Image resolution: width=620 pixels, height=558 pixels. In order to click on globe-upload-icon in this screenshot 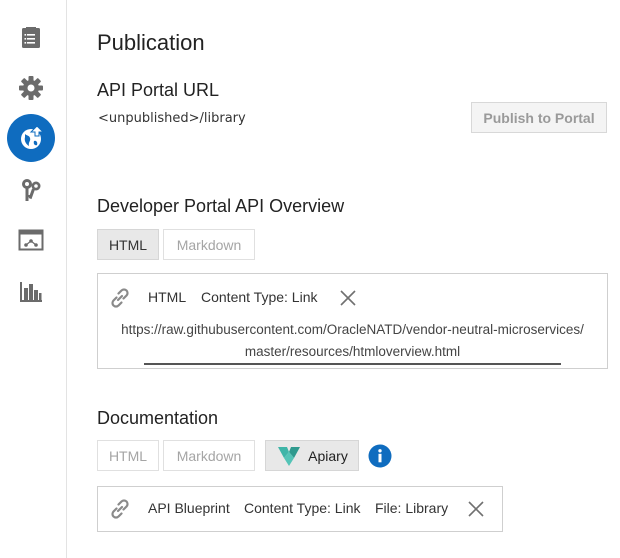, I will do `click(33, 137)`.